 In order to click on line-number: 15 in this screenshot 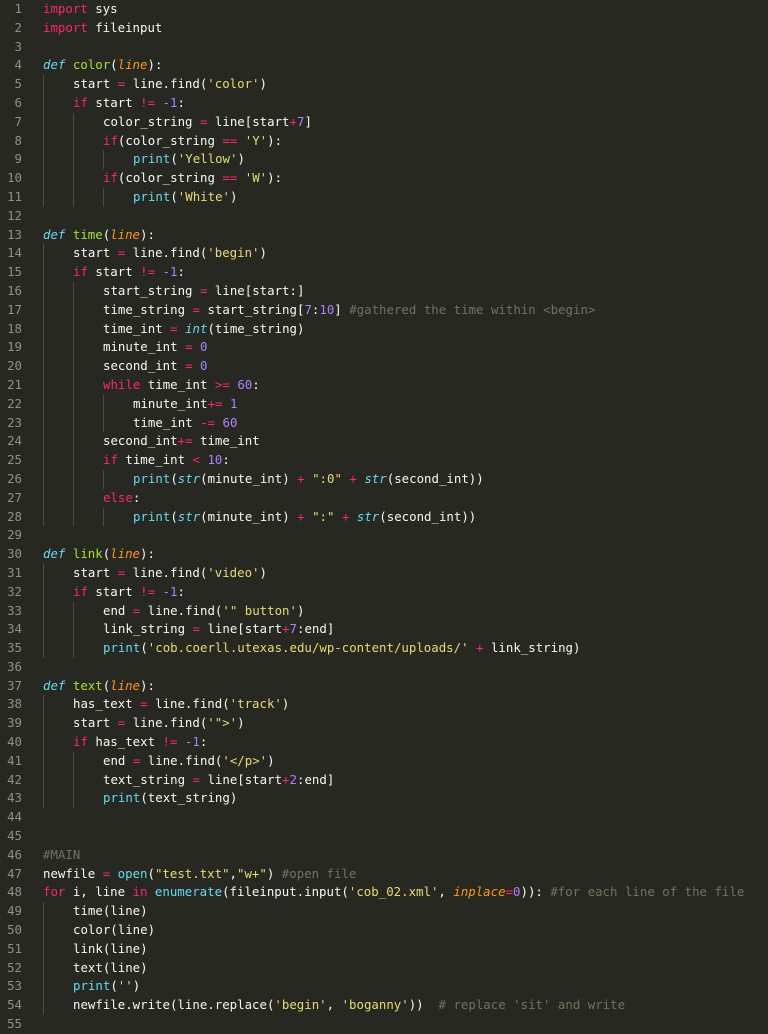, I will do `click(14, 272)`.